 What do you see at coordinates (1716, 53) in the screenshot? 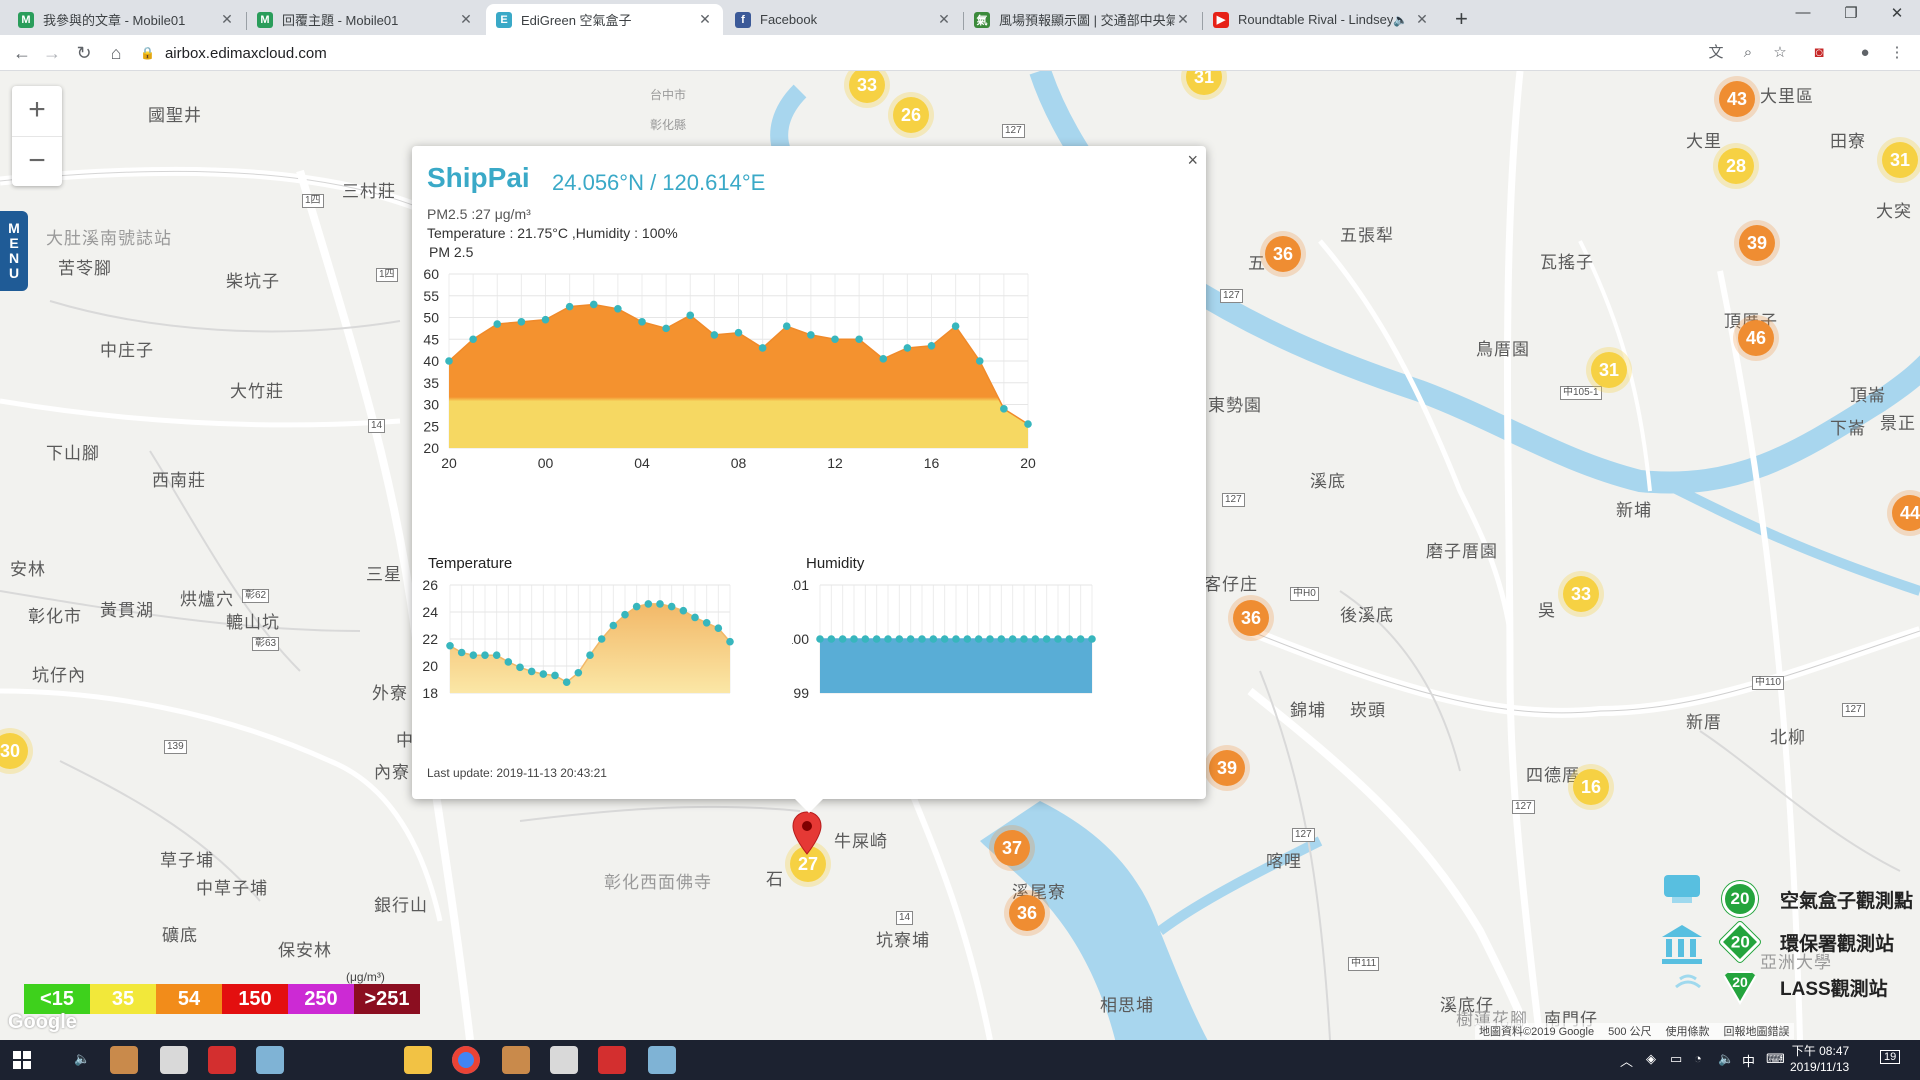
I see `translate-icon: 文` at bounding box center [1716, 53].